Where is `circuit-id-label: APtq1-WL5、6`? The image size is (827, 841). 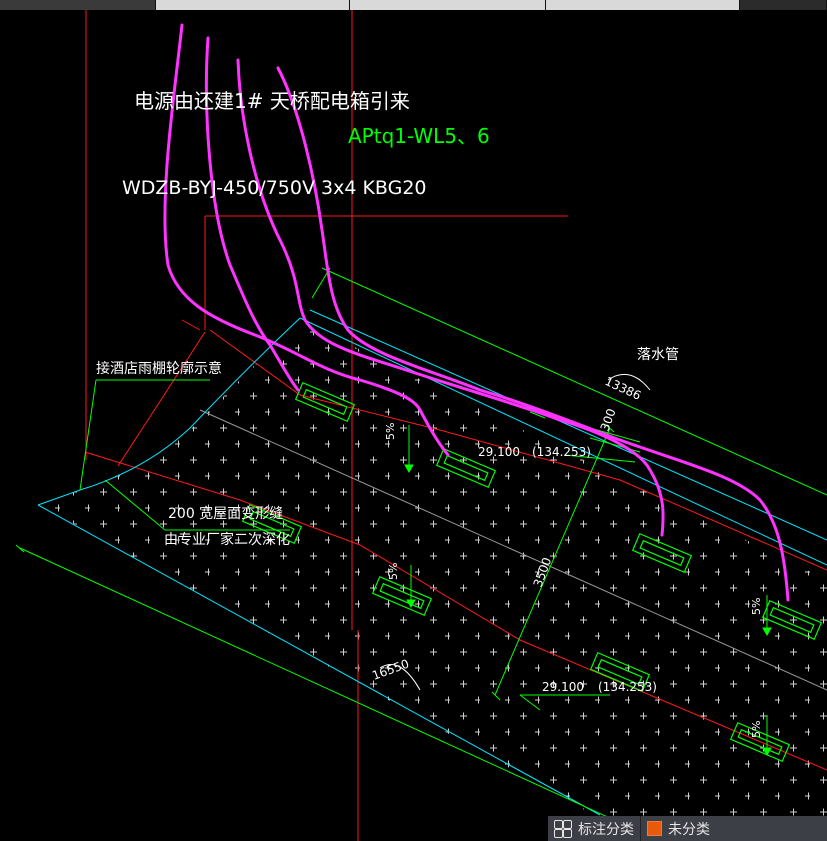
circuit-id-label: APtq1-WL5、6 is located at coordinates (419, 136).